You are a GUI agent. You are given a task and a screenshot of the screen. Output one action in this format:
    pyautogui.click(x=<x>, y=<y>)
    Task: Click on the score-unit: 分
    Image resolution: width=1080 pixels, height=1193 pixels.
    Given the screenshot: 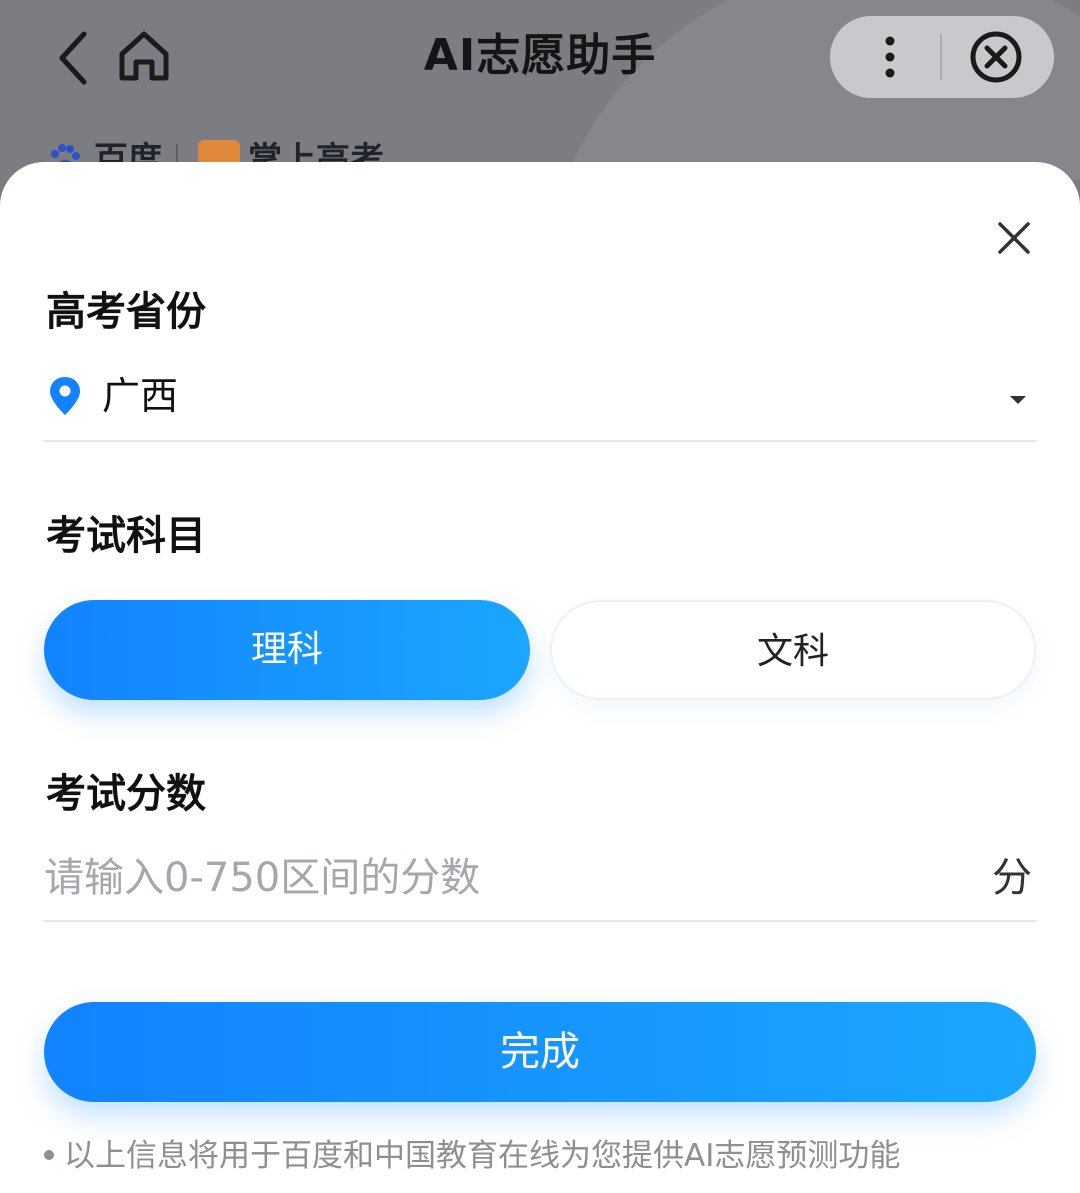 What is the action you would take?
    pyautogui.click(x=1012, y=878)
    